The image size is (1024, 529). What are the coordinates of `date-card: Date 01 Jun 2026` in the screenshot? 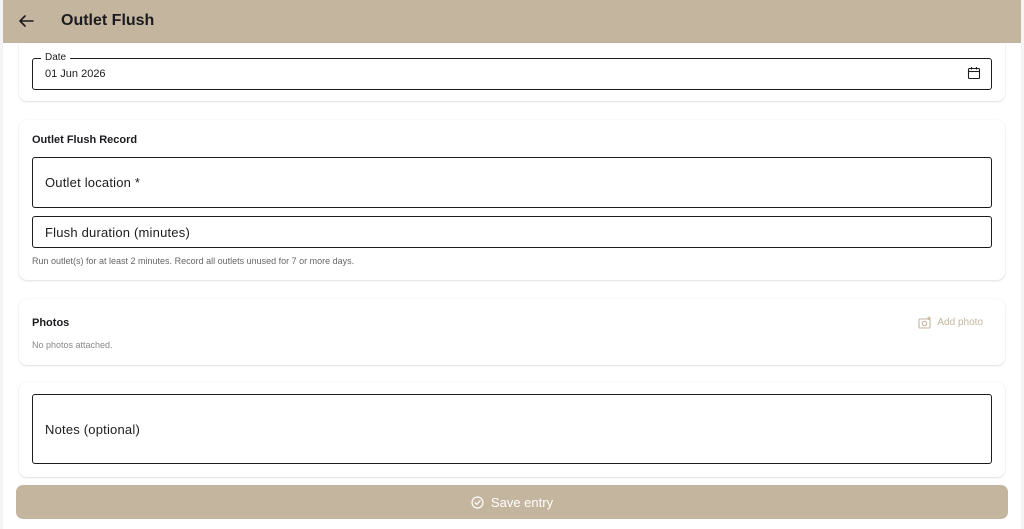 It's located at (512, 72).